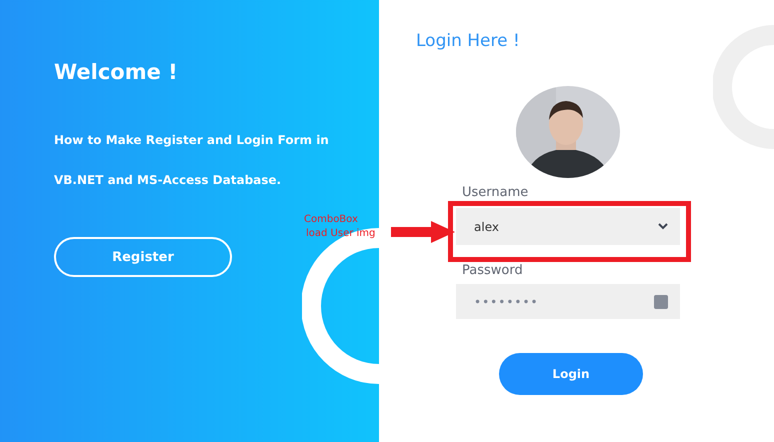 The image size is (774, 442). What do you see at coordinates (340, 227) in the screenshot?
I see `annotation-text: ComboBox load User img` at bounding box center [340, 227].